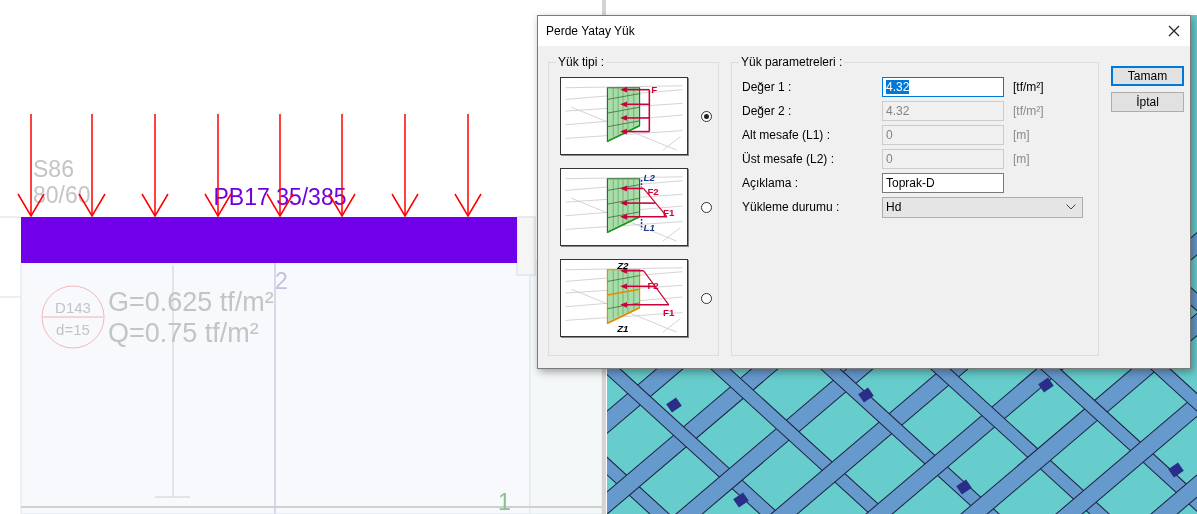 The width and height of the screenshot is (1197, 514). Describe the element at coordinates (653, 192) in the screenshot. I see `diagram-label: F2` at that location.